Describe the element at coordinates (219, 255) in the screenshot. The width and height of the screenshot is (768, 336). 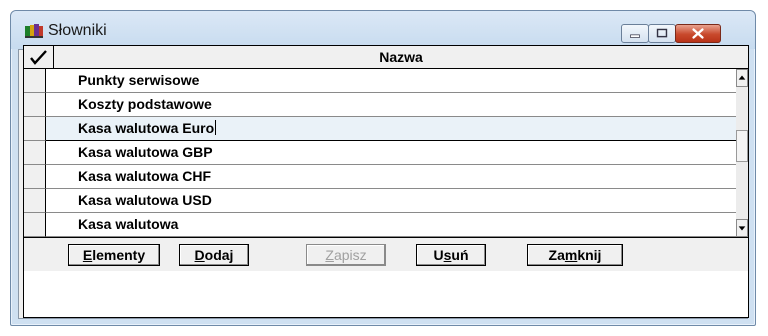
I see `button-label: odaj` at that location.